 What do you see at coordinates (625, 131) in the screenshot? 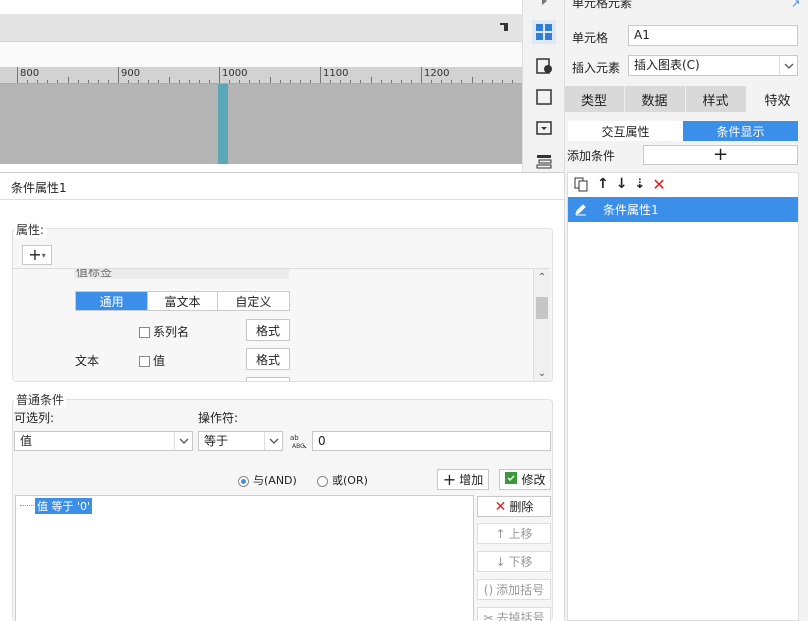
I see `subtab-interaction: 交互属性` at bounding box center [625, 131].